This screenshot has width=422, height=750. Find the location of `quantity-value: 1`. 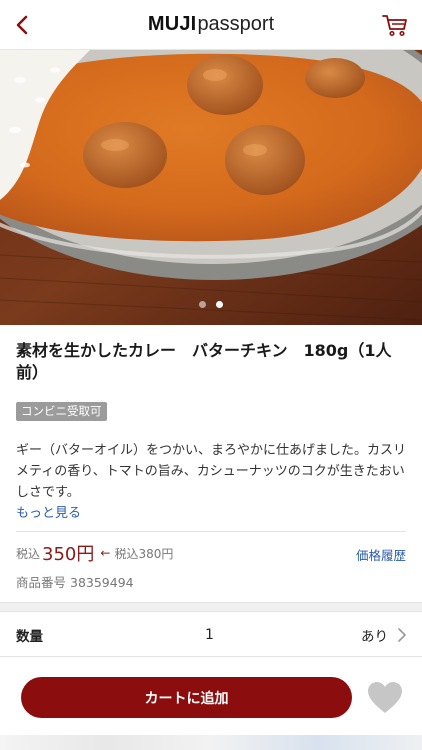

quantity-value: 1 is located at coordinates (209, 635).